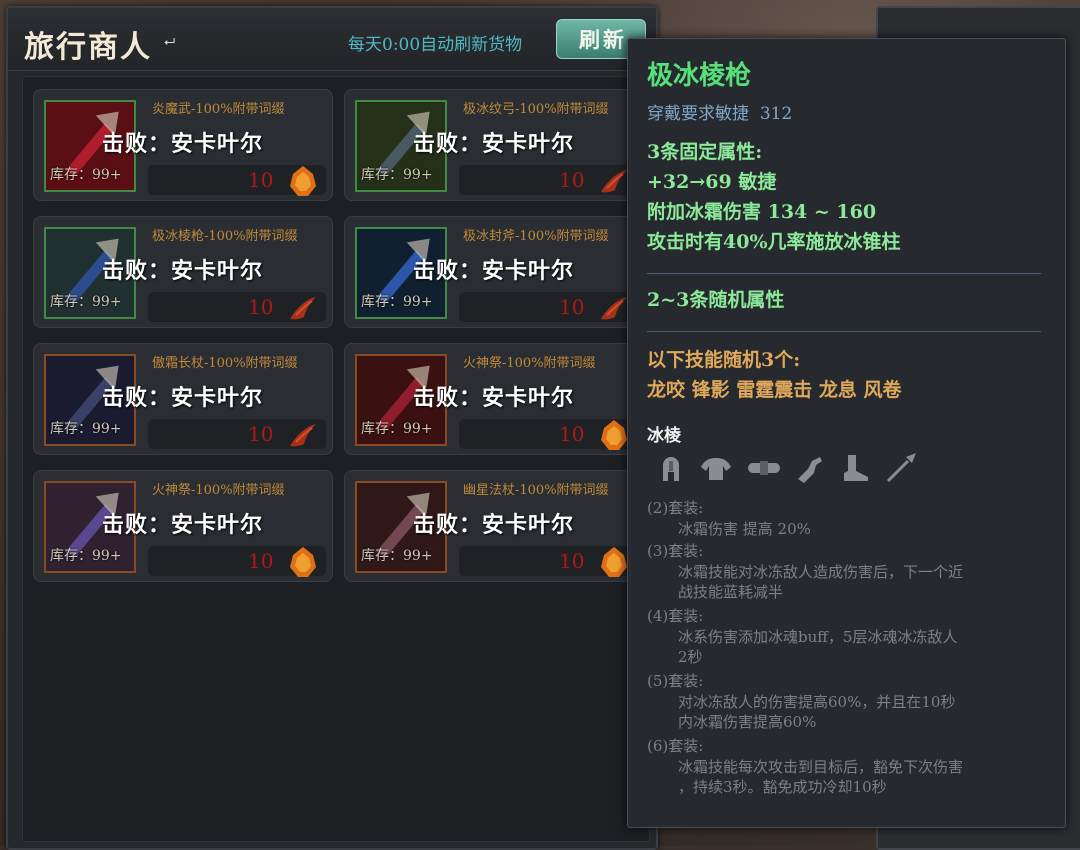  I want to click on fixed-attr-header: 3条固定属性:, so click(705, 152).